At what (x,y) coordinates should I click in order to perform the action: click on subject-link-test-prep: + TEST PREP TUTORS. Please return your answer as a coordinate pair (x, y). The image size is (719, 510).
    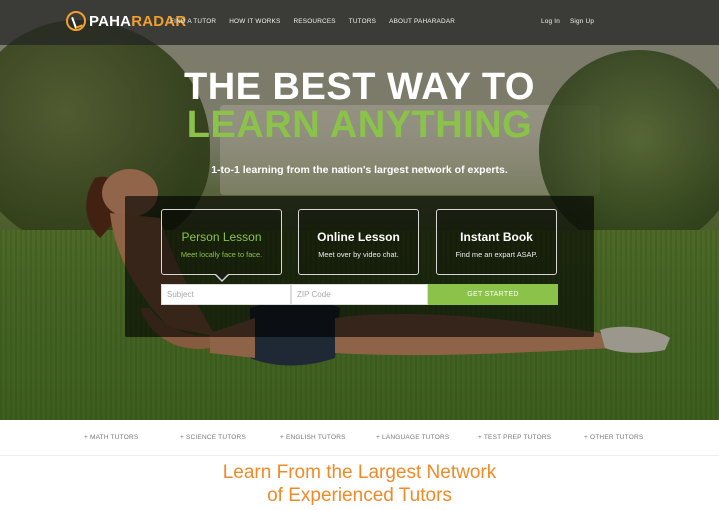
    Looking at the image, I should click on (514, 437).